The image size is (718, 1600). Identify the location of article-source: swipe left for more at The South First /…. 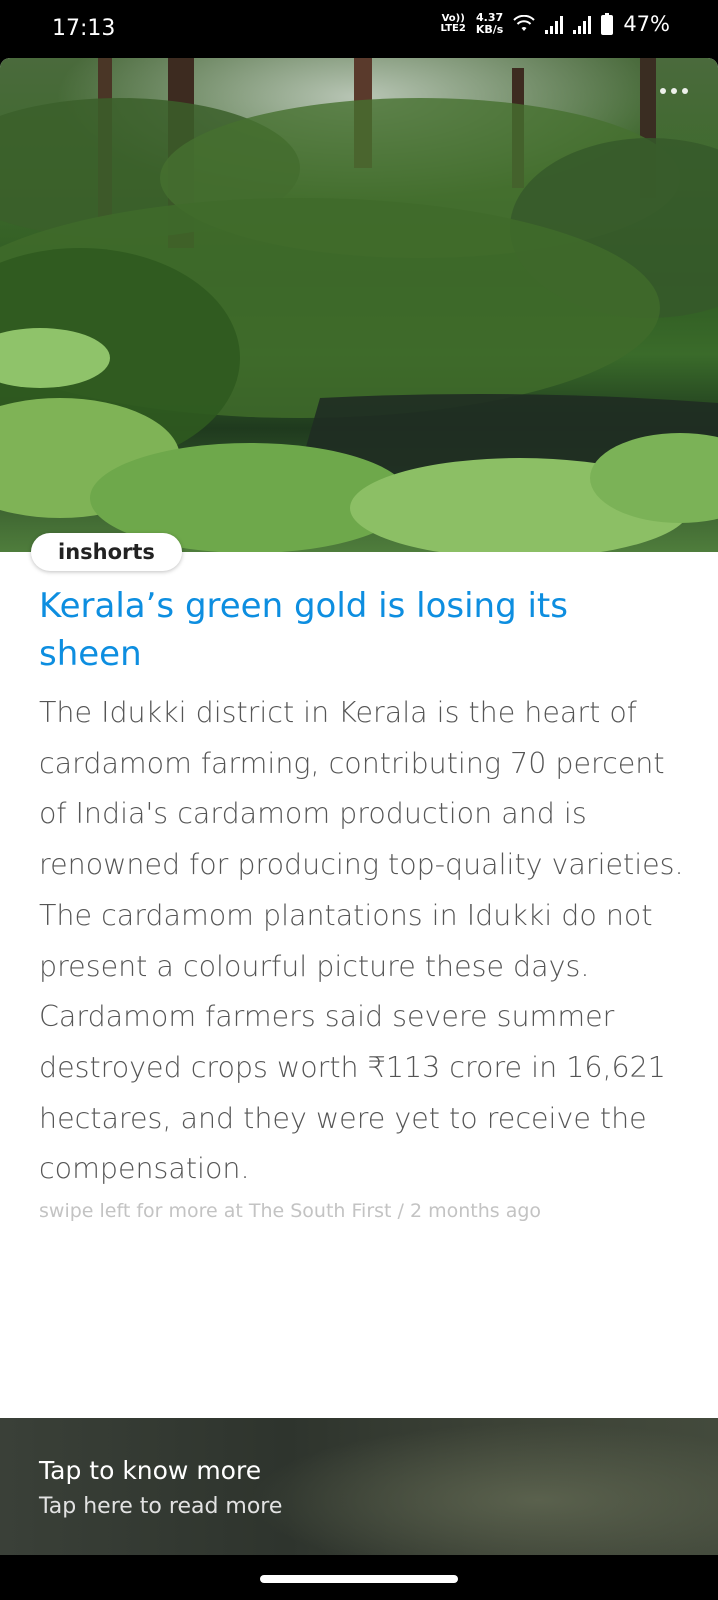
(359, 1211).